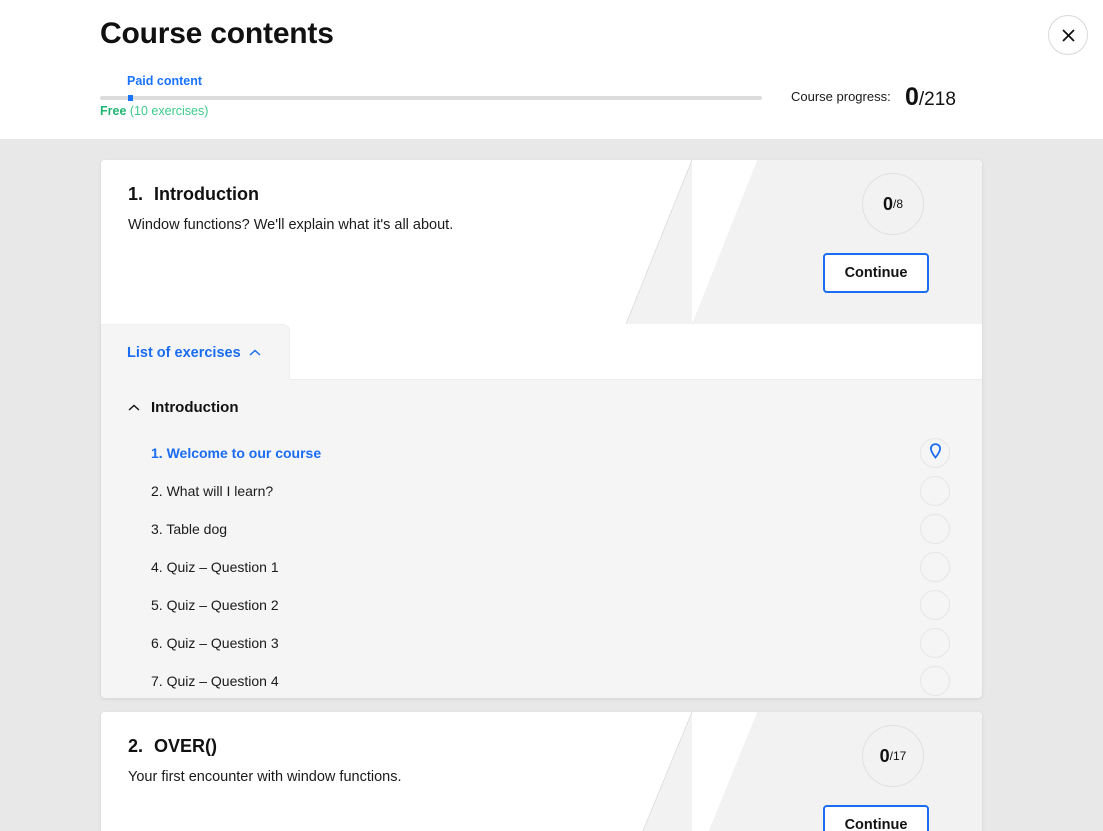 Image resolution: width=1103 pixels, height=831 pixels. I want to click on free-label-strong: Free, so click(113, 111).